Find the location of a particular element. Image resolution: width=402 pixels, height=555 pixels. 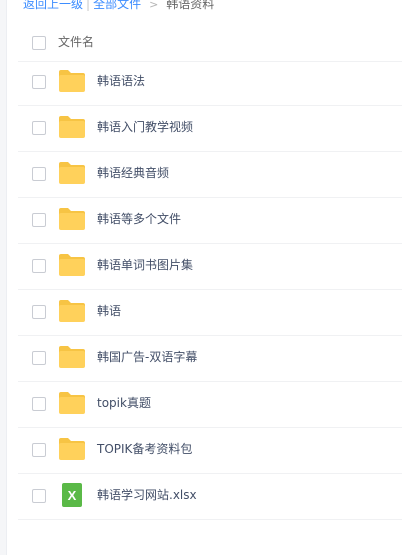

excel-file-icon: X is located at coordinates (72, 495).